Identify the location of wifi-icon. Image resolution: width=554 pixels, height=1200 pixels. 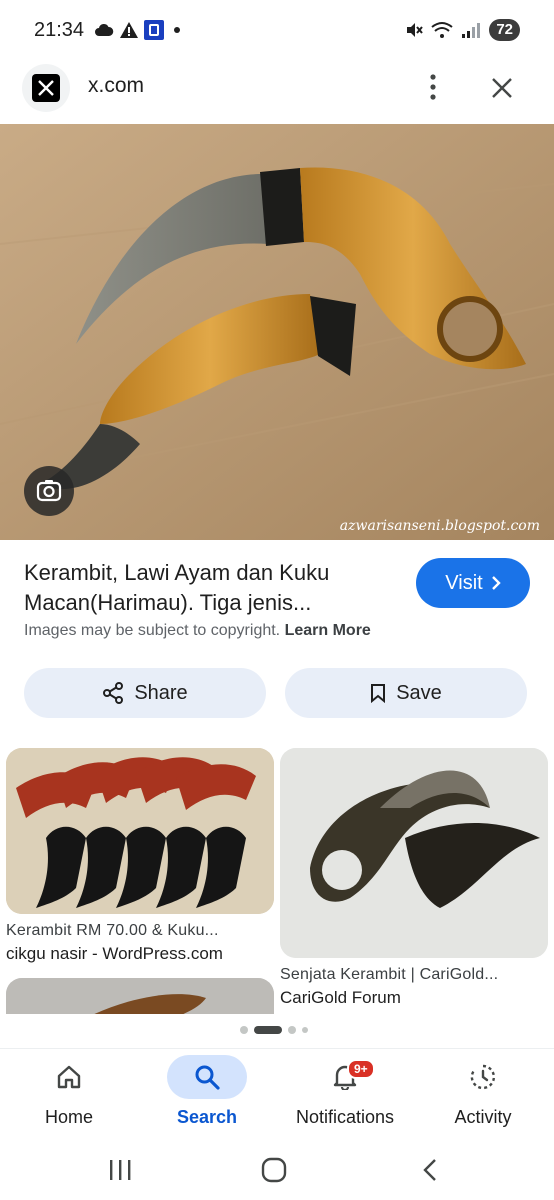
(442, 30).